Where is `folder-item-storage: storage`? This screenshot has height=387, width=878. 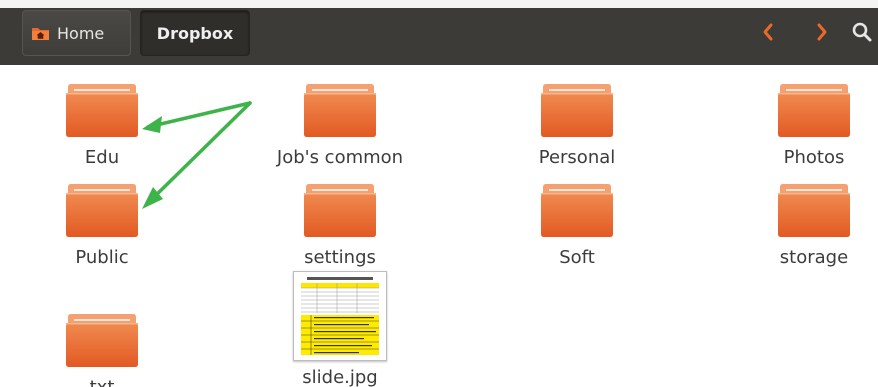 folder-item-storage: storage is located at coordinates (803, 221).